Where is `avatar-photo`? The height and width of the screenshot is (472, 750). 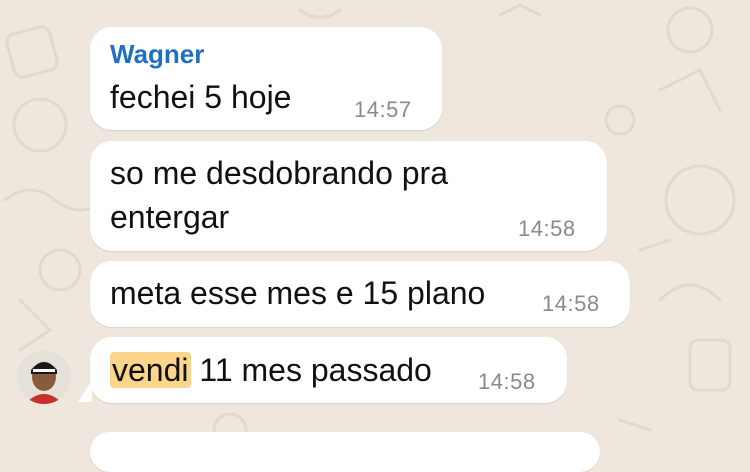
avatar-photo is located at coordinates (44, 377).